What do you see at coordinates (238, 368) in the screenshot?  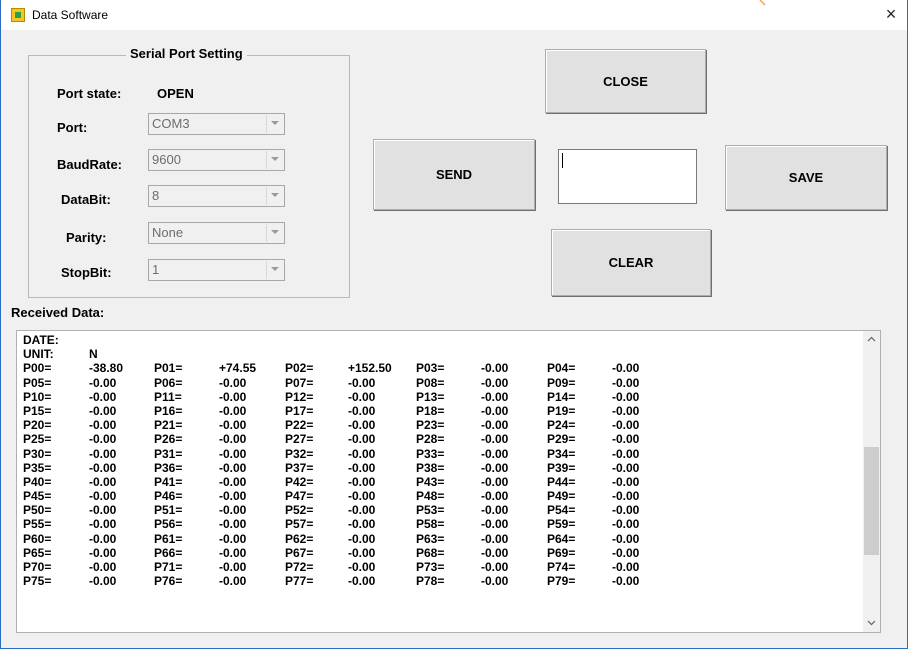 I see `param-value: +74.55` at bounding box center [238, 368].